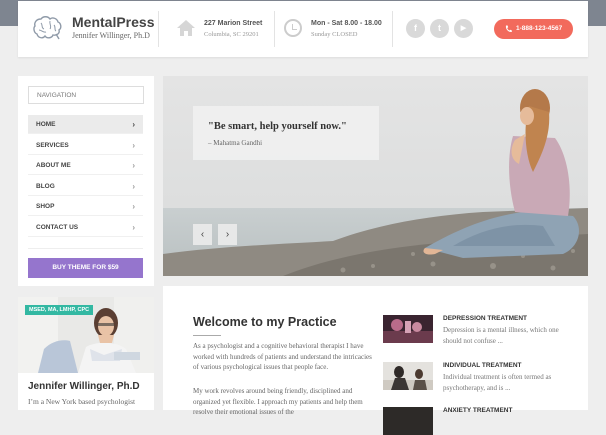  I want to click on sidebar-item-label: BLOG, so click(45, 186).